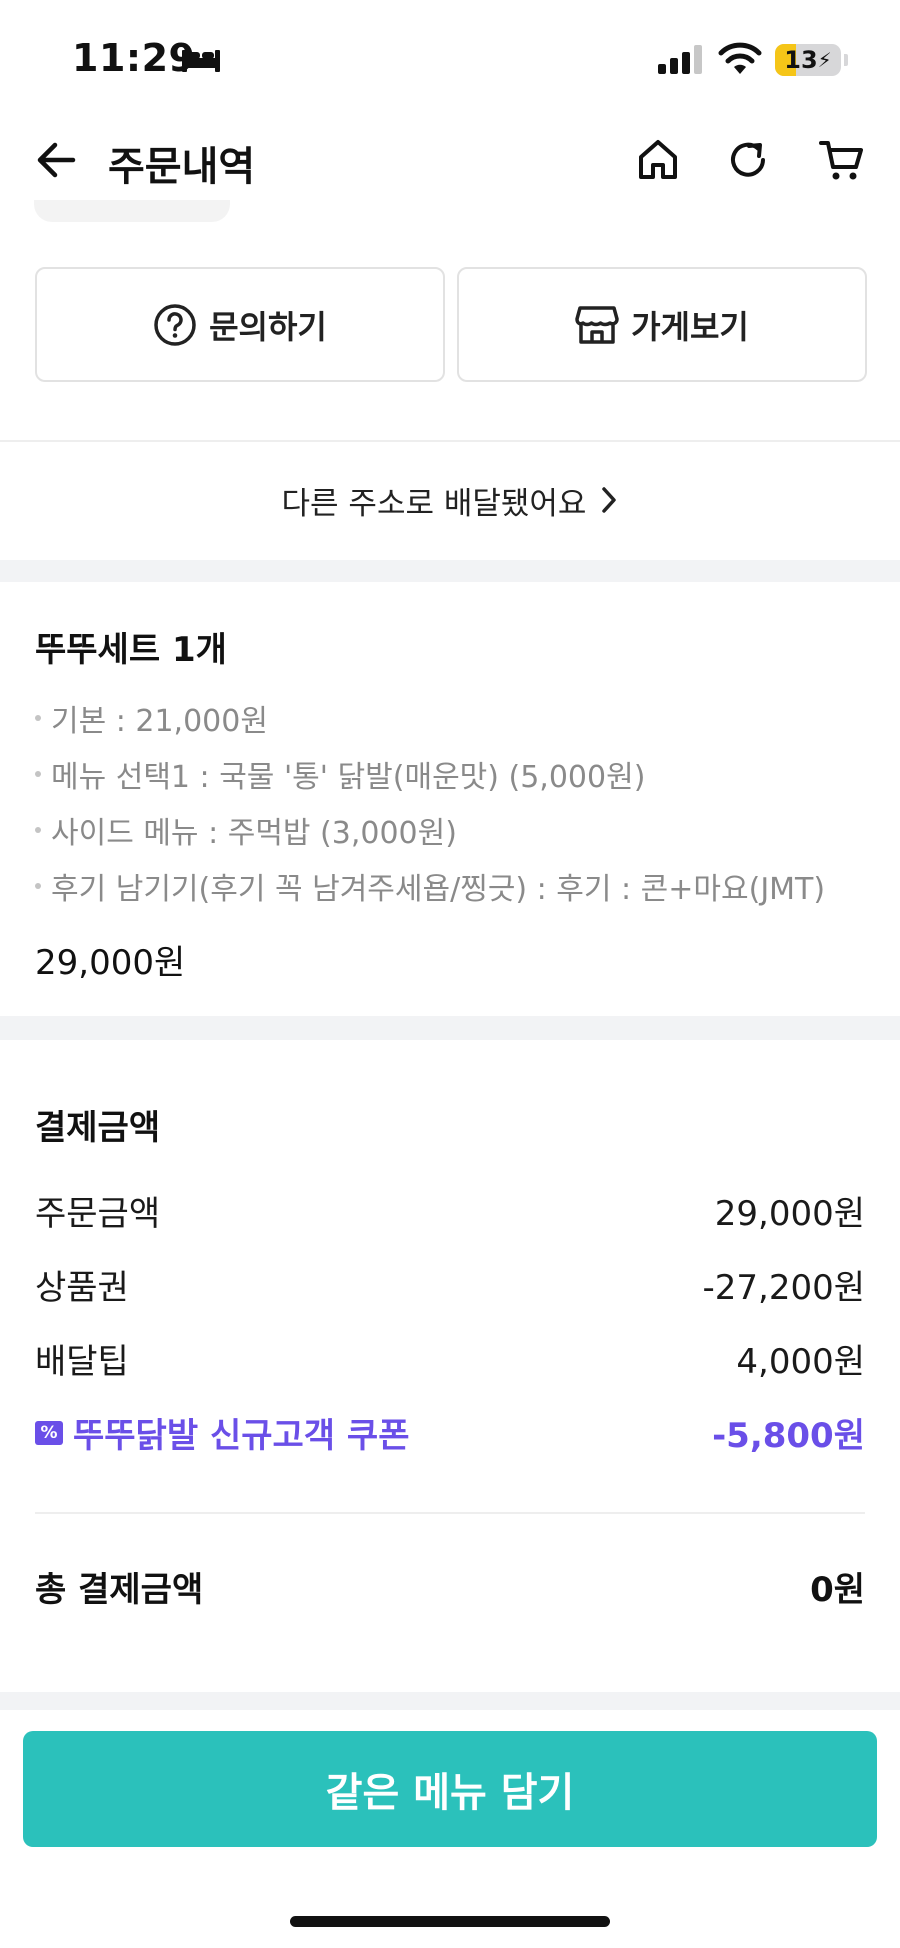 The height and width of the screenshot is (1948, 900). Describe the element at coordinates (455, 774) in the screenshot. I see `order-option-item: 메뉴 선택1 : 국물 '통' 닭발(매운맛) (5,000원)` at that location.